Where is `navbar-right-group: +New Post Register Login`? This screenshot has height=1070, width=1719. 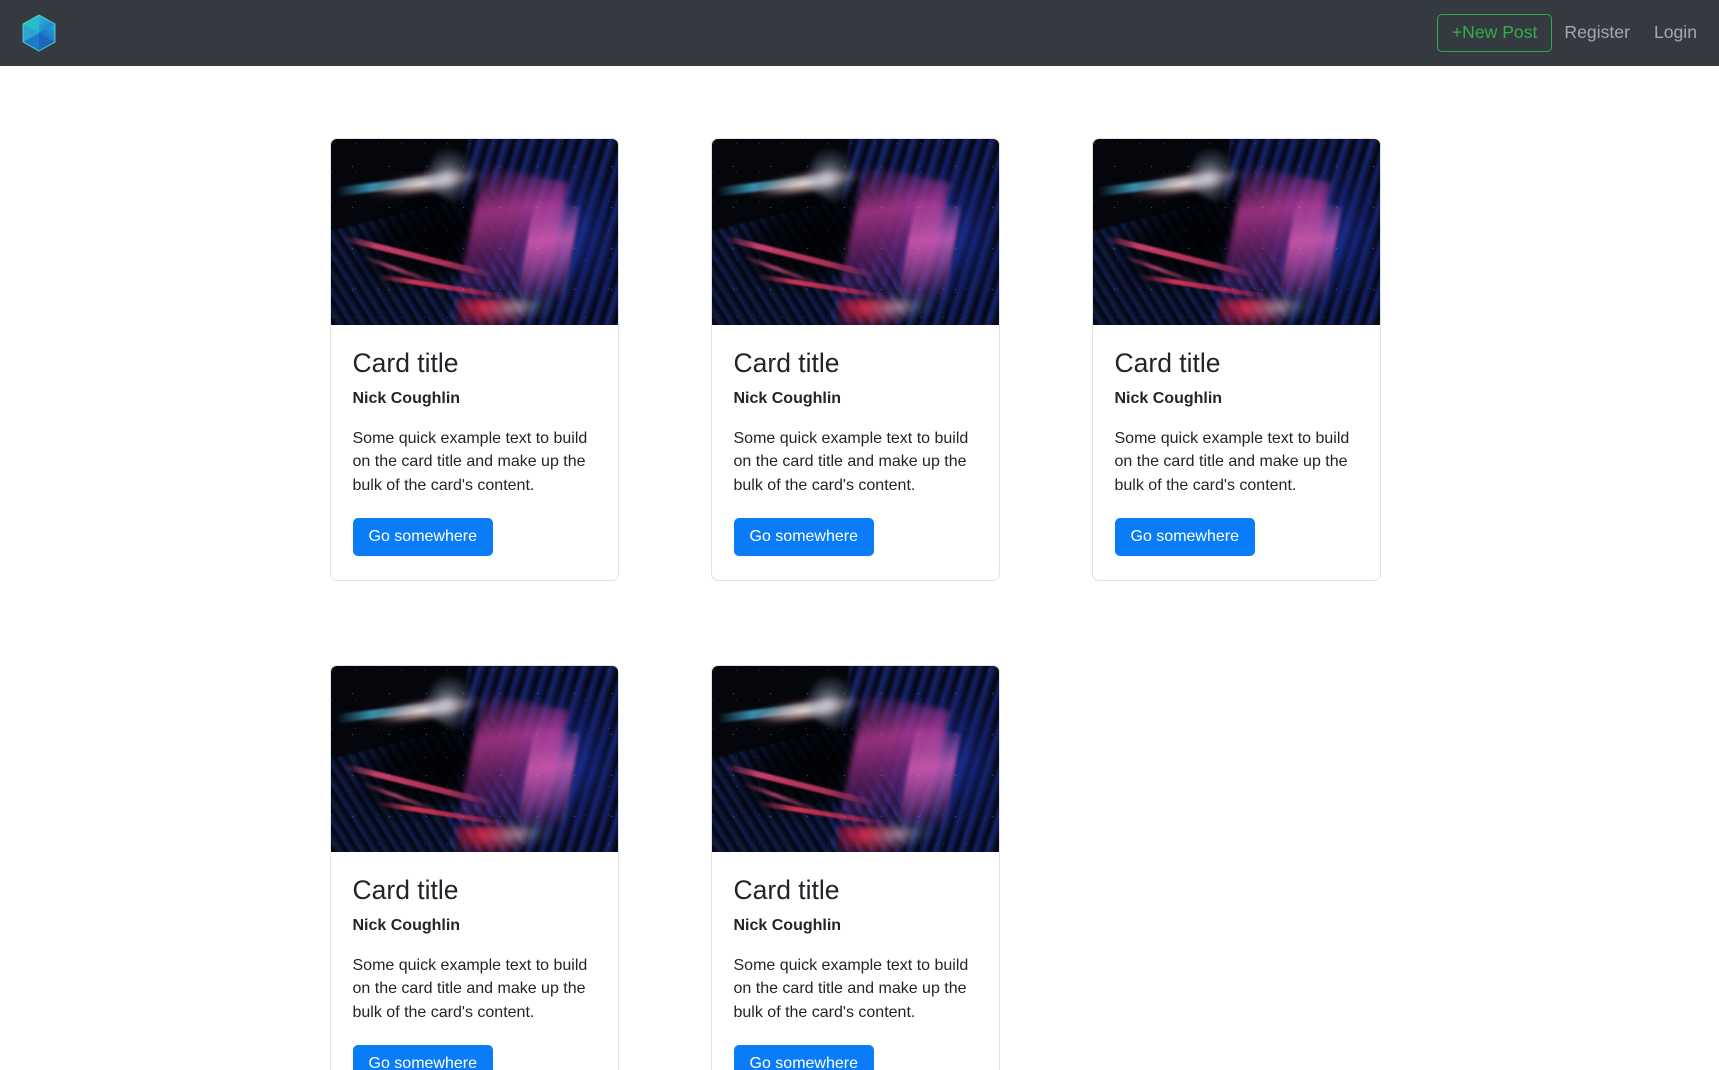
navbar-right-group: +New Post Register Login is located at coordinates (1569, 33).